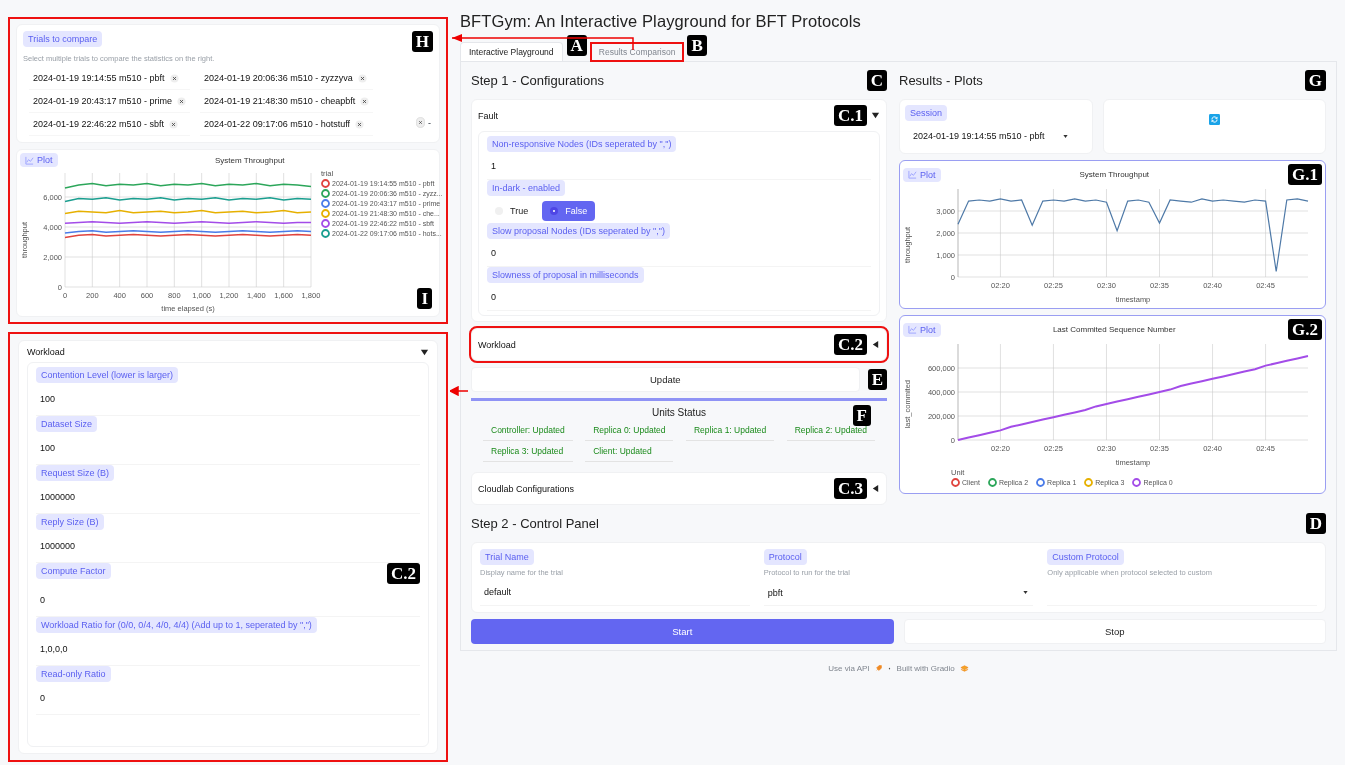 This screenshot has height=765, width=1345. I want to click on tab: Interactive Playground, so click(511, 51).